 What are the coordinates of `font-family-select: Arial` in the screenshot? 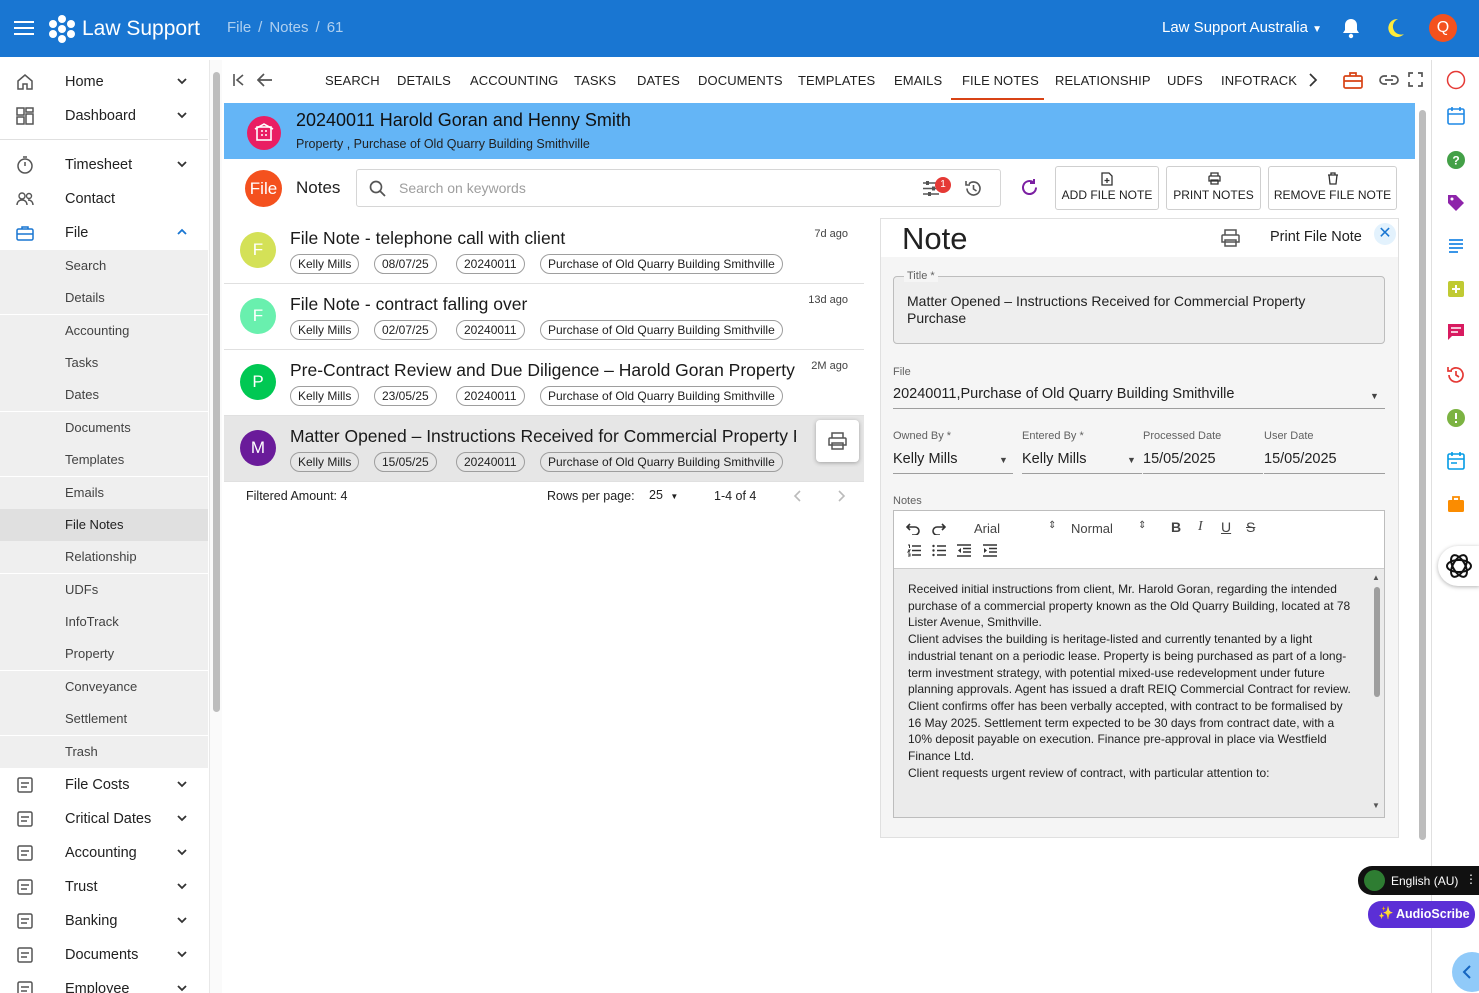 It's located at (987, 528).